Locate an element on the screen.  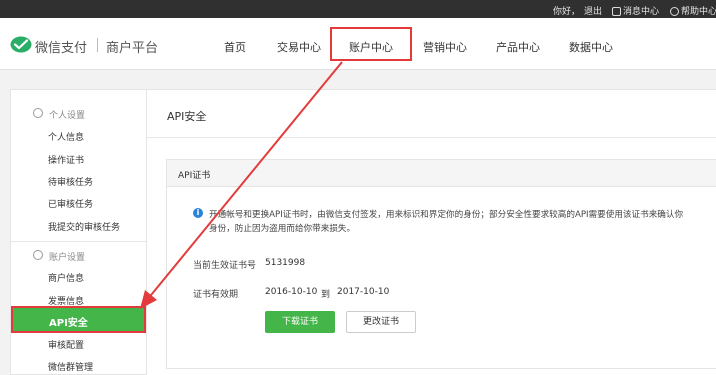
page-title: API安全 is located at coordinates (187, 116).